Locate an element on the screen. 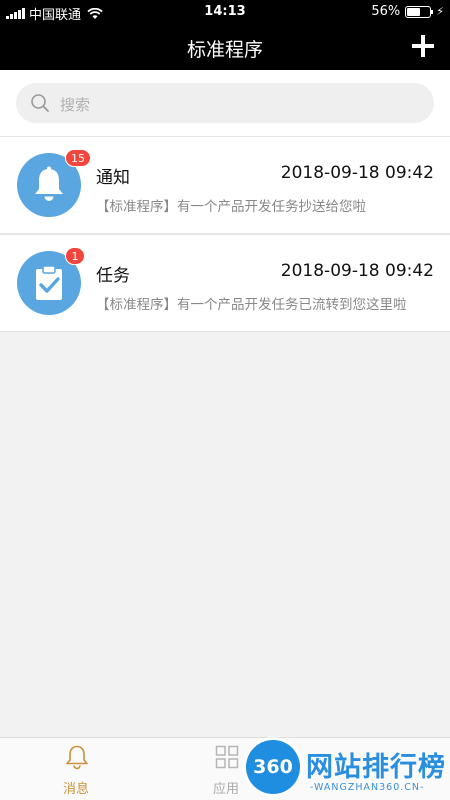 The image size is (450, 800). status-bar: 中国联通 14:13 56% ⚡ is located at coordinates (225, 12).